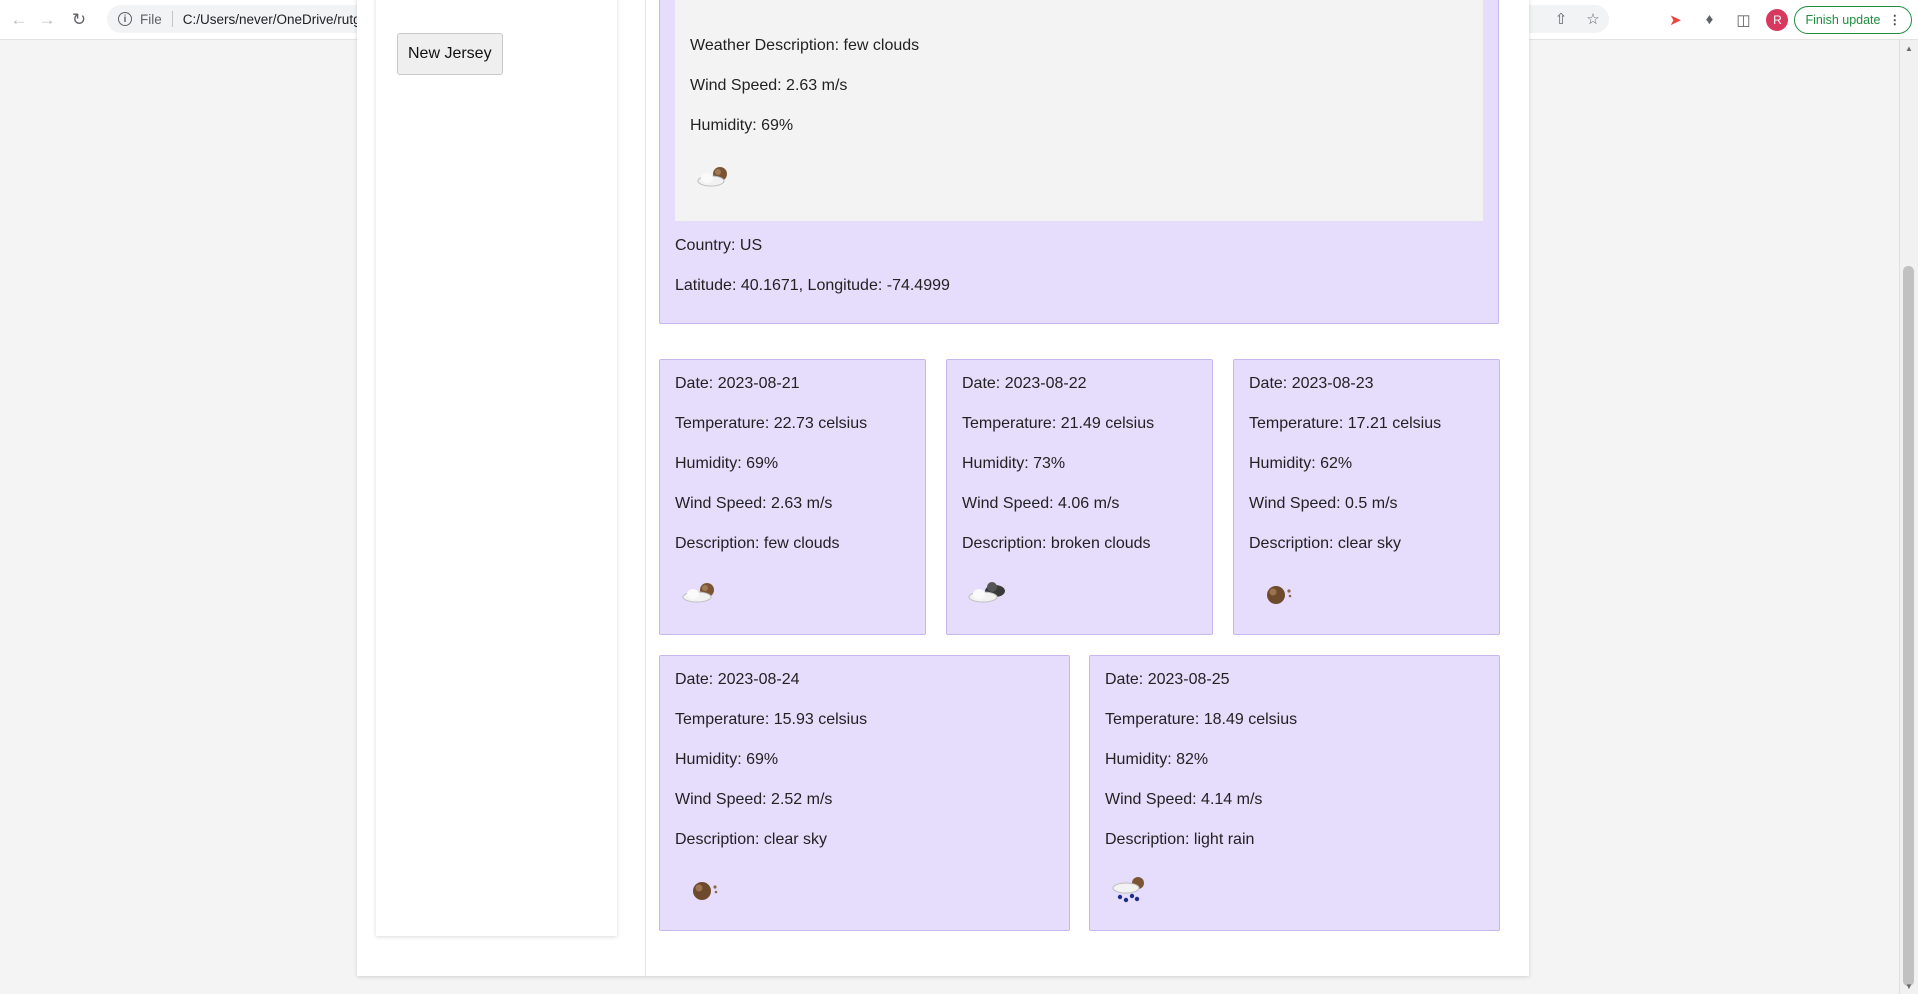 This screenshot has height=994, width=1918. Describe the element at coordinates (812, 285) in the screenshot. I see `coordinates-text: Latitude: 40.1671, Longitude: -74.4999` at that location.